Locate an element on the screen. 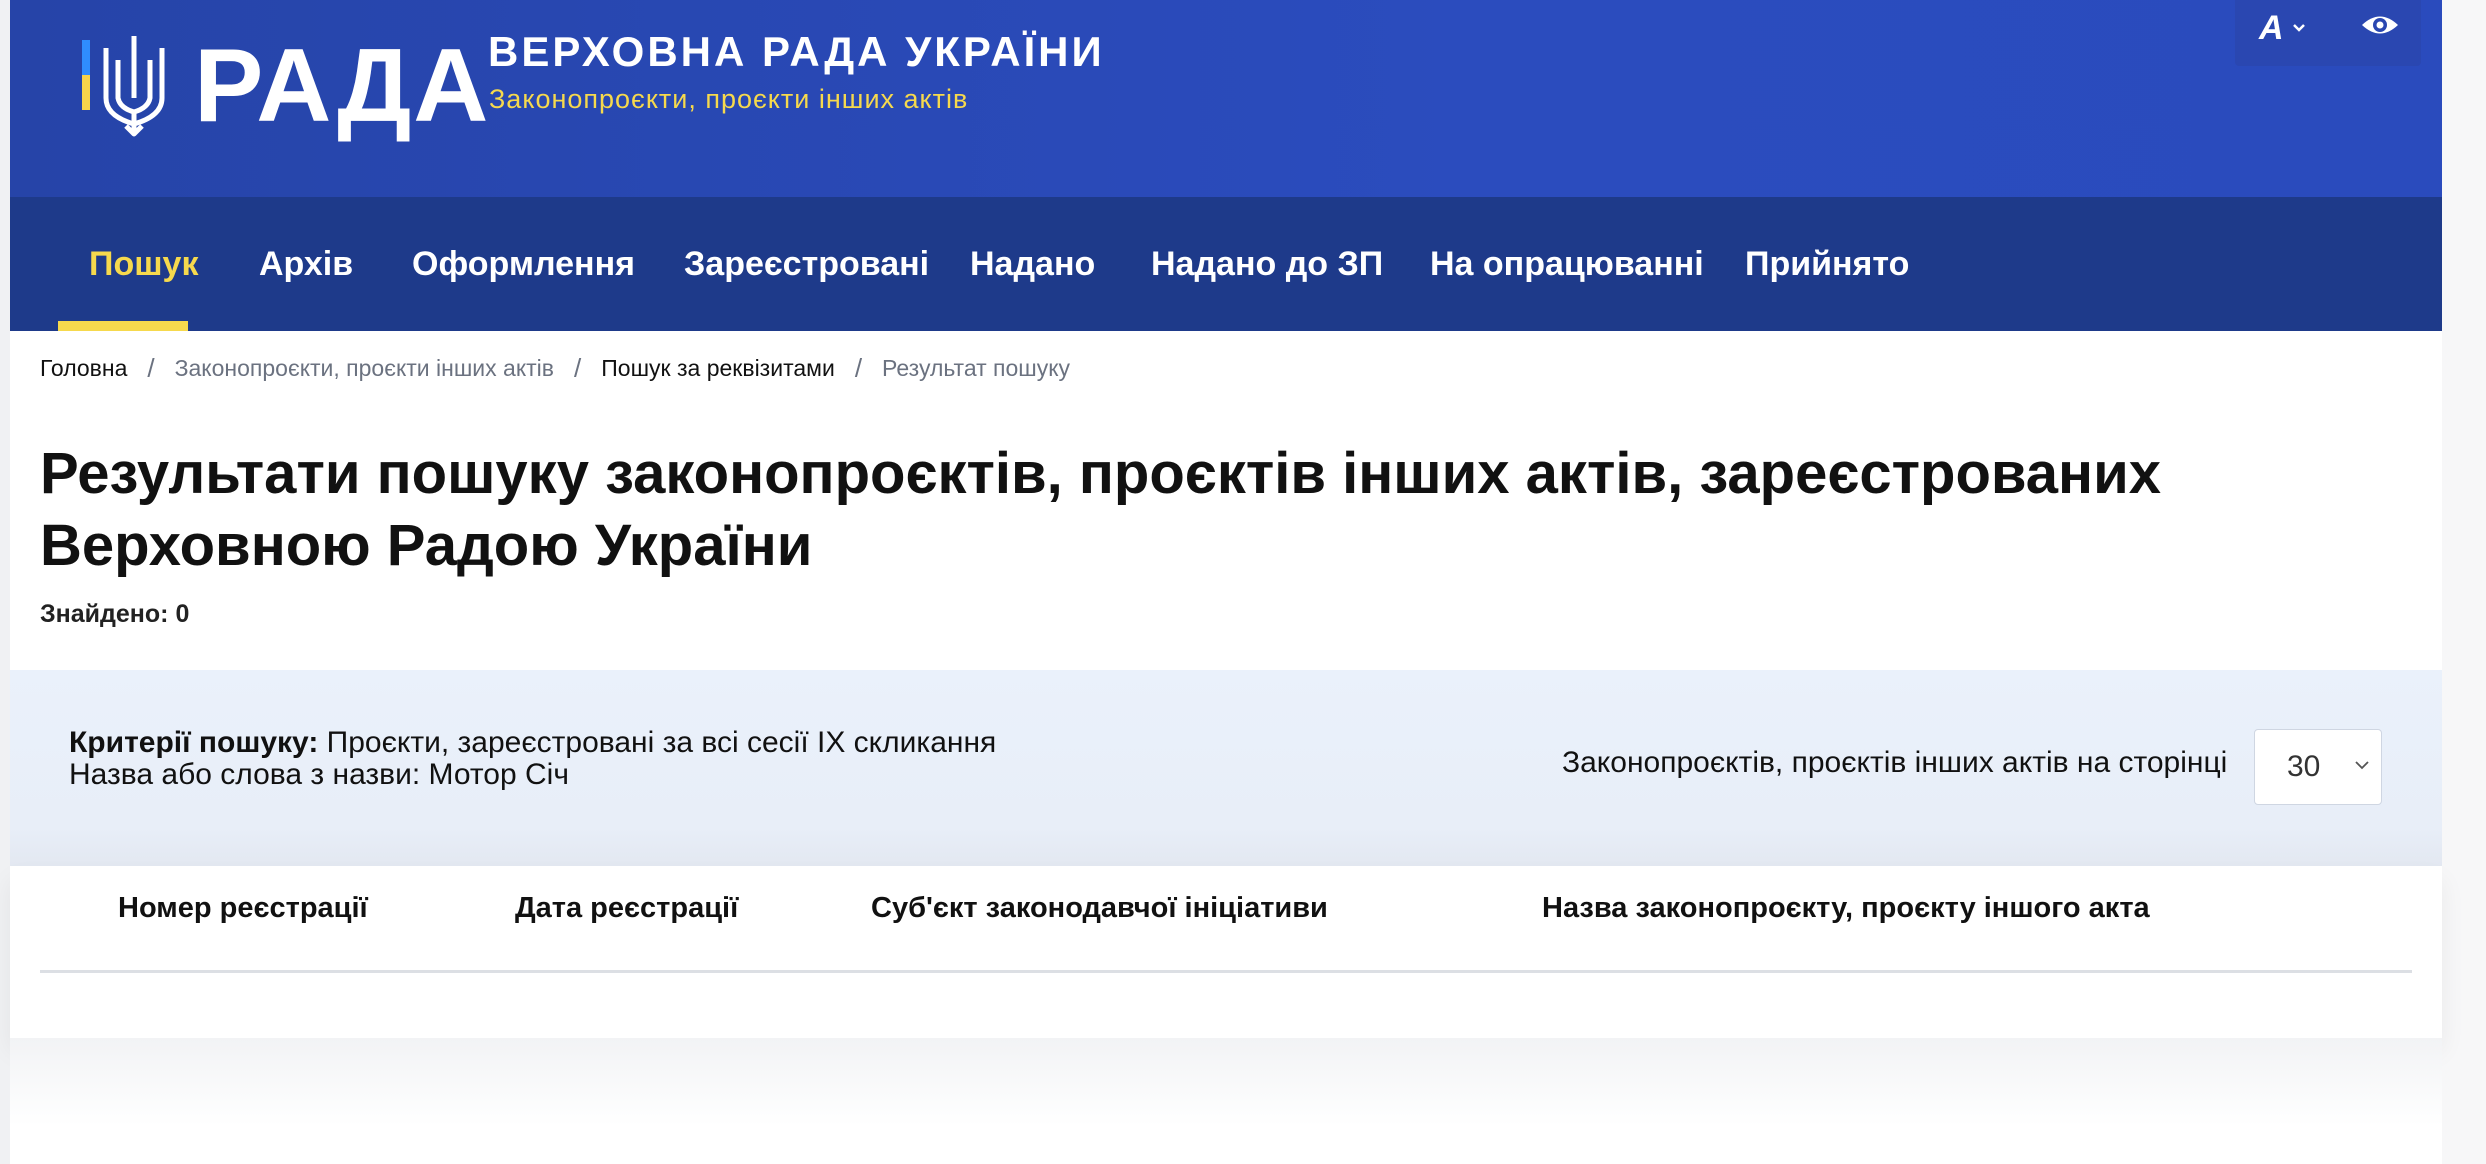 Image resolution: width=2486 pixels, height=1164 pixels. accessibility-panel: A is located at coordinates (2328, 33).